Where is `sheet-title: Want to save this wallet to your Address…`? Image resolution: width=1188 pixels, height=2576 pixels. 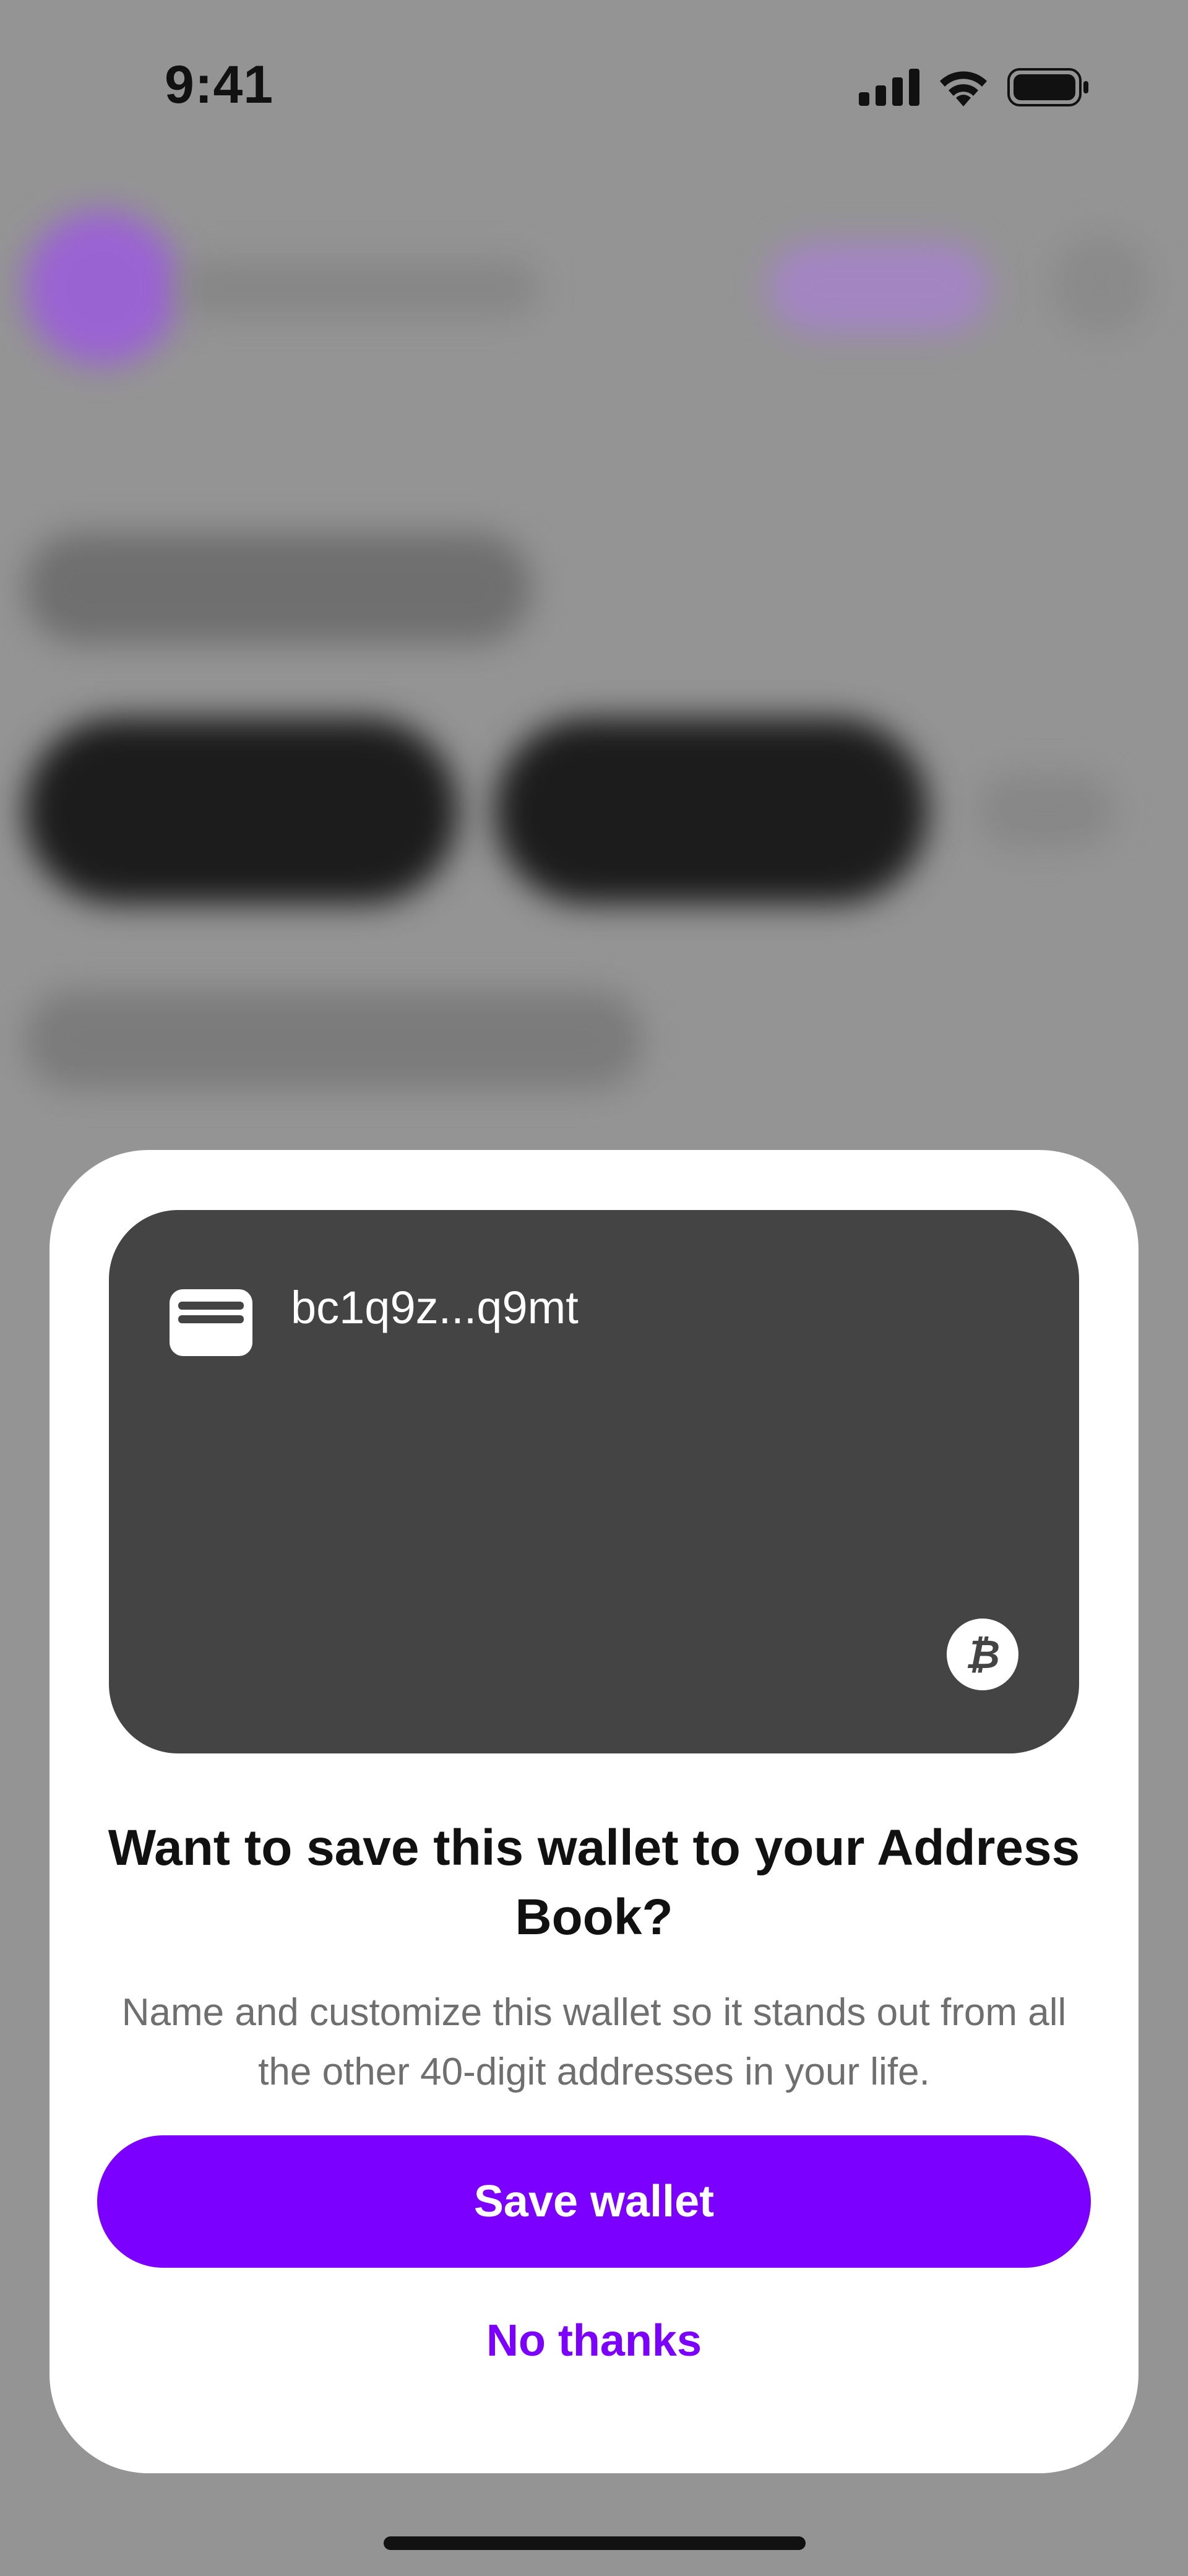 sheet-title: Want to save this wallet to your Address… is located at coordinates (594, 1882).